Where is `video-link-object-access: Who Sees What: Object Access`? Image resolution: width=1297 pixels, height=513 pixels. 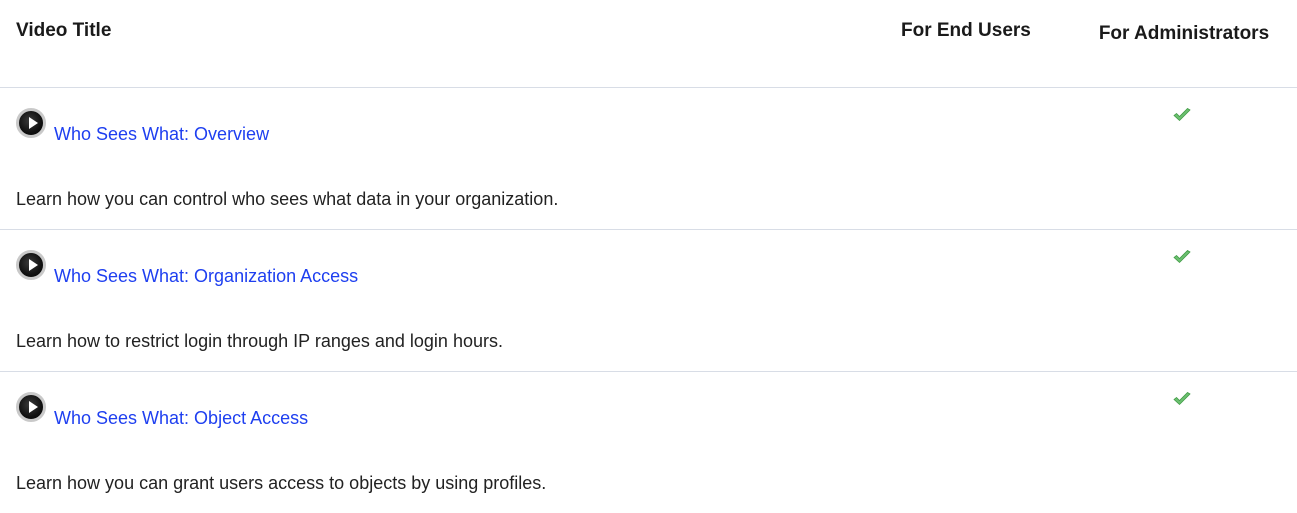 video-link-object-access: Who Sees What: Object Access is located at coordinates (181, 418).